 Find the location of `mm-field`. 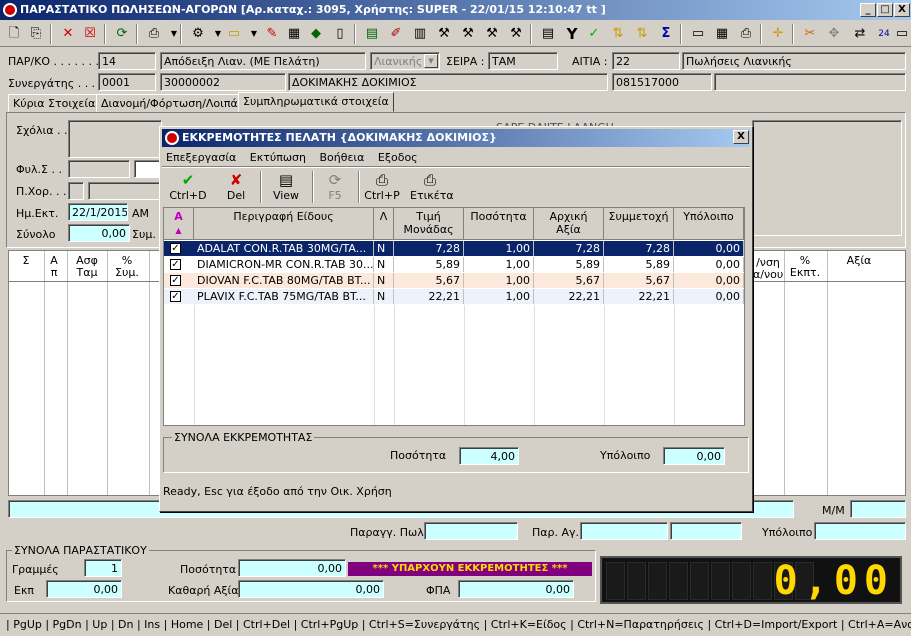

mm-field is located at coordinates (878, 509).